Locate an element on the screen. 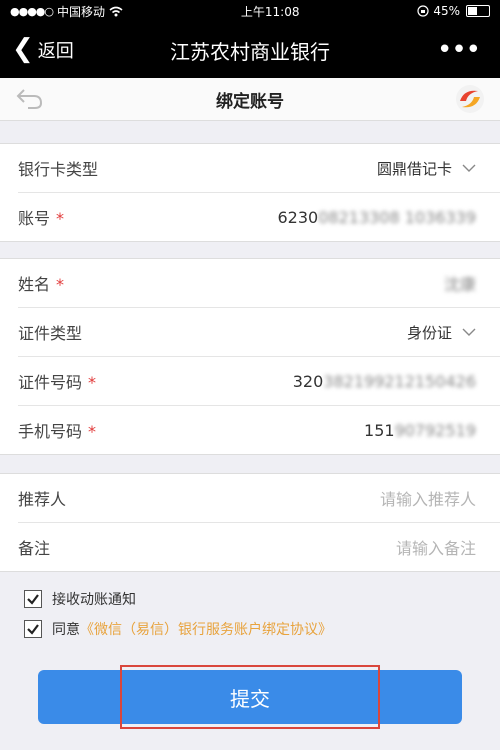  optional-info-group: 推荐人 请输入推荐人 备注 请输入备注 is located at coordinates (250, 522).